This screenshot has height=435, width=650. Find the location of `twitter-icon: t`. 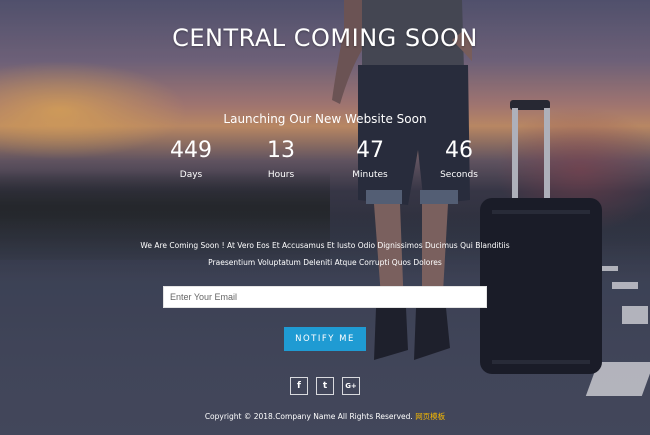

twitter-icon: t is located at coordinates (325, 386).